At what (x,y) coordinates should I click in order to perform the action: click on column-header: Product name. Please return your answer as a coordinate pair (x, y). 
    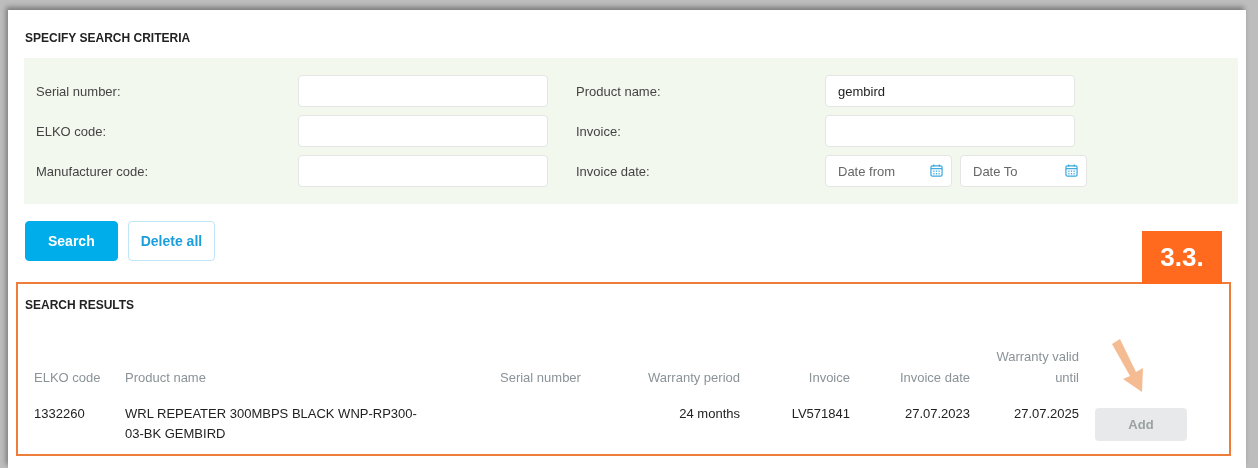
    Looking at the image, I should click on (166, 378).